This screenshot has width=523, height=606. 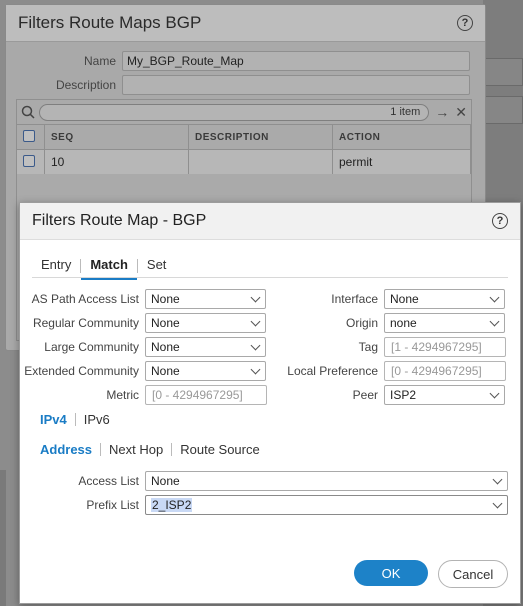 I want to click on origin-value: none, so click(x=403, y=323).